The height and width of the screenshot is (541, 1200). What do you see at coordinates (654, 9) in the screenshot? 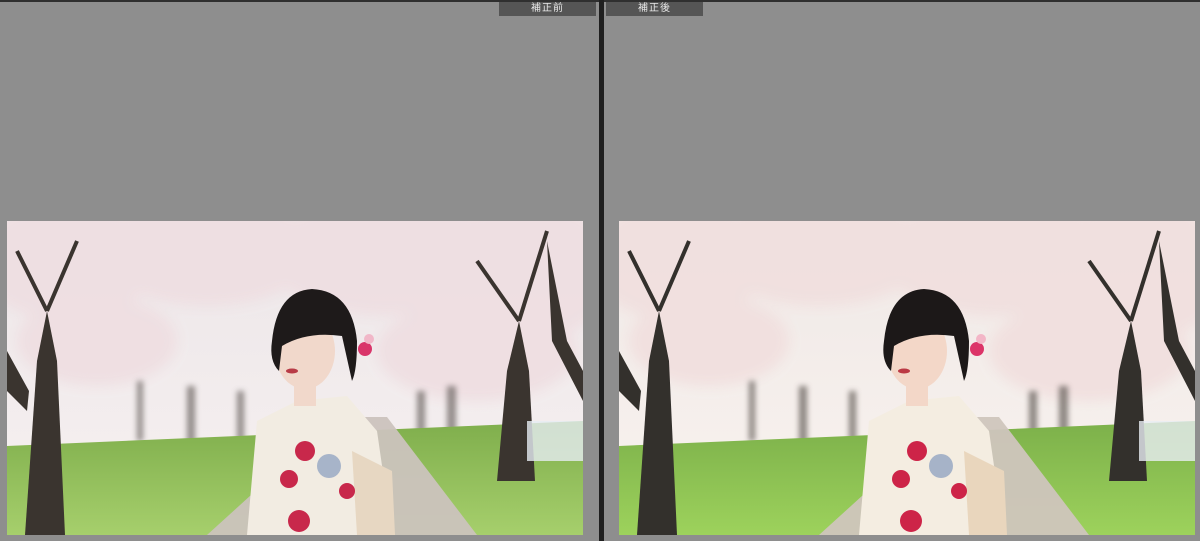
I see `after-label: 補正後` at bounding box center [654, 9].